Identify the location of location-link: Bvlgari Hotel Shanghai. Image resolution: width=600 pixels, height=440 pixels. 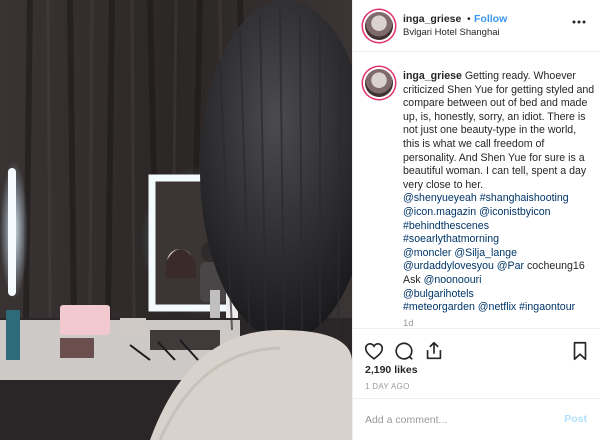
(451, 32).